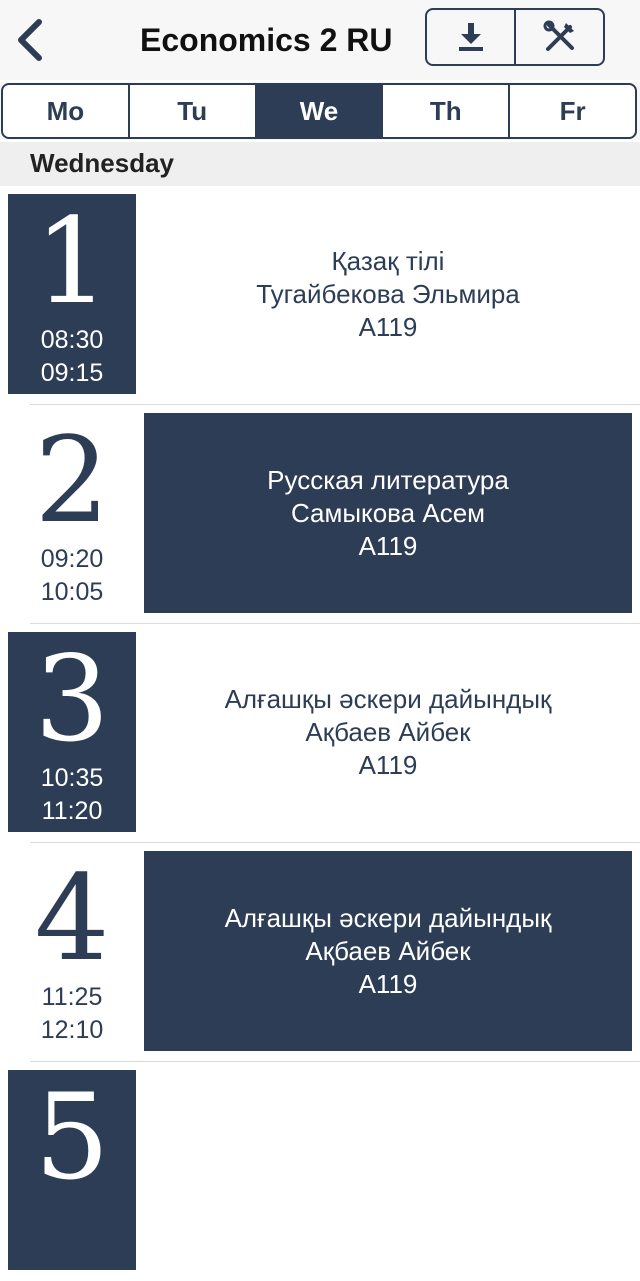  I want to click on tab-day-mo: Mo, so click(65, 111).